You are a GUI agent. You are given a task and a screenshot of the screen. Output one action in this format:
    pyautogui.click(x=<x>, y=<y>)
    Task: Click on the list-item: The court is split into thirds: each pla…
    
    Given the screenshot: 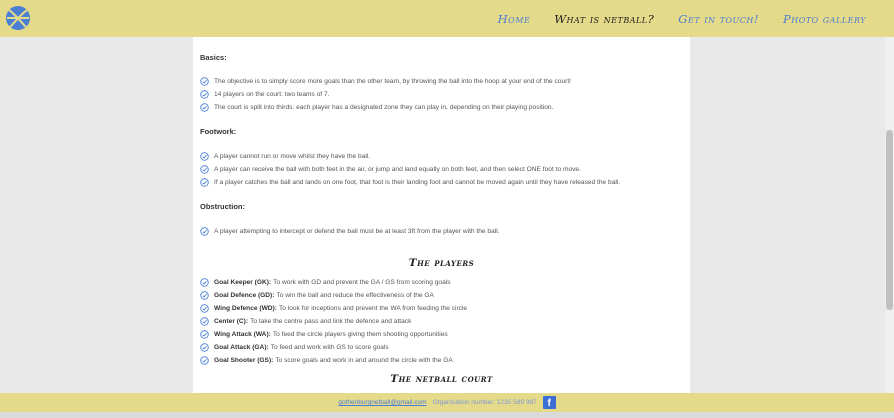 What is the action you would take?
    pyautogui.click(x=376, y=107)
    